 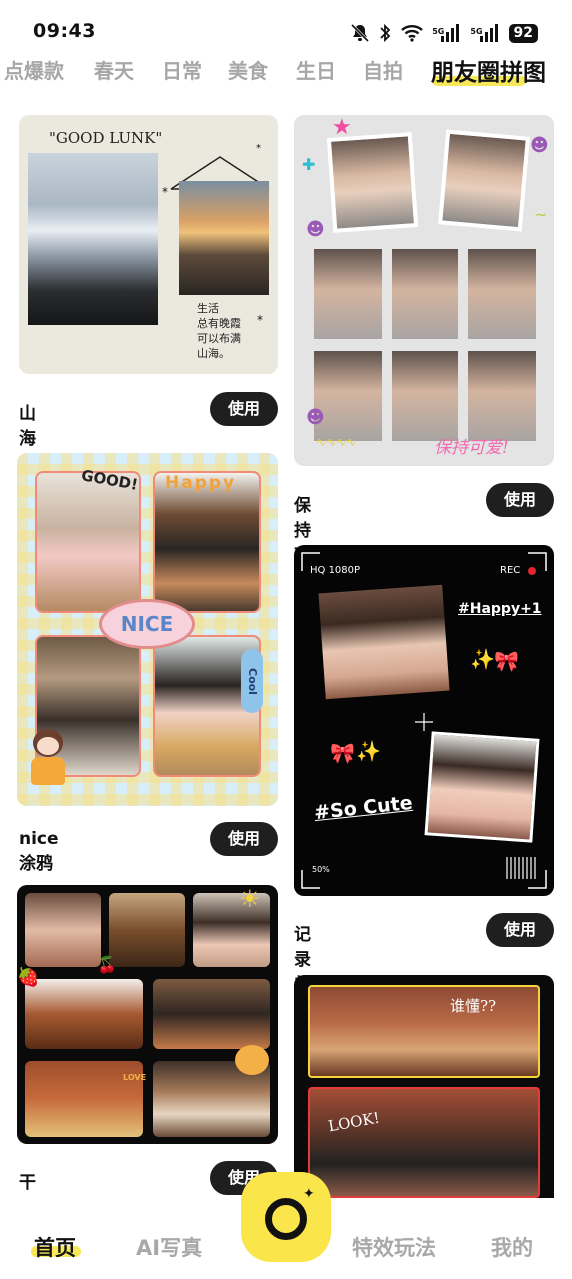 I want to click on tab-selfie: 自拍, so click(x=383, y=69).